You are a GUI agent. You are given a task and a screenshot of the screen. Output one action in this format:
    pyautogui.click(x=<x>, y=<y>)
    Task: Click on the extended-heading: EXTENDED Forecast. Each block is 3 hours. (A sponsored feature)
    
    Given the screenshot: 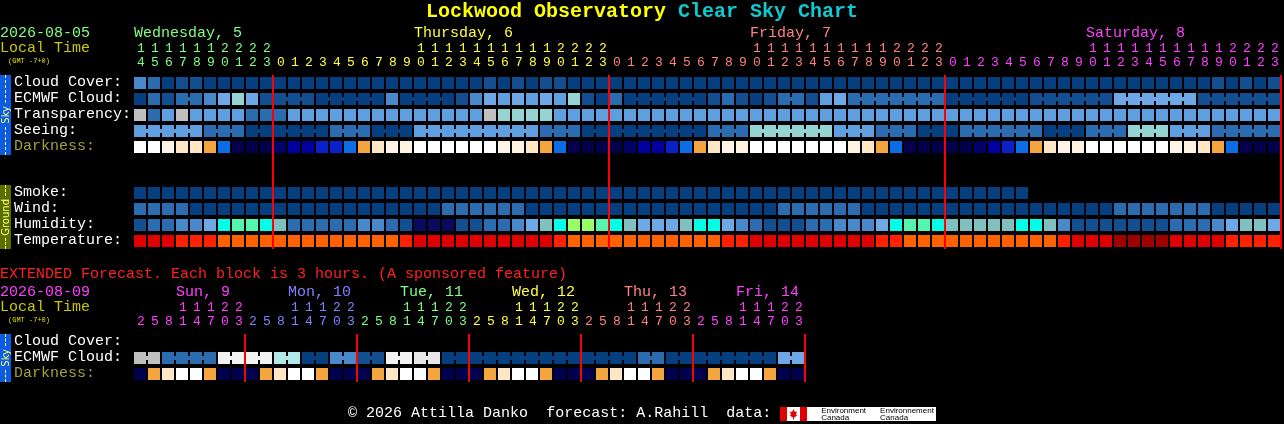 What is the action you would take?
    pyautogui.click(x=284, y=275)
    